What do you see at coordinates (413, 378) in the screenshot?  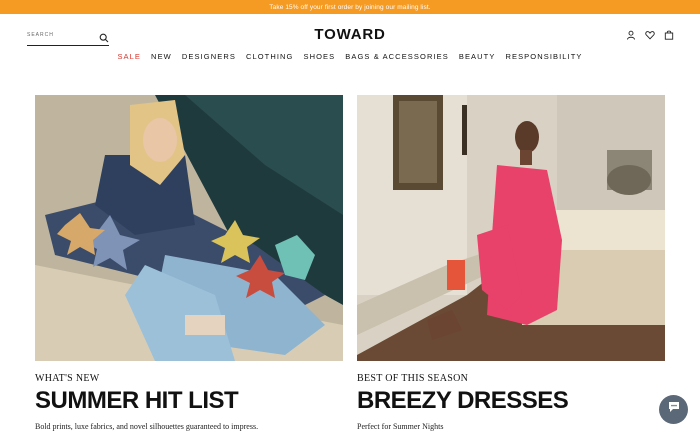 I see `feature-eyebrow: BEST OF THIS SEASON` at bounding box center [413, 378].